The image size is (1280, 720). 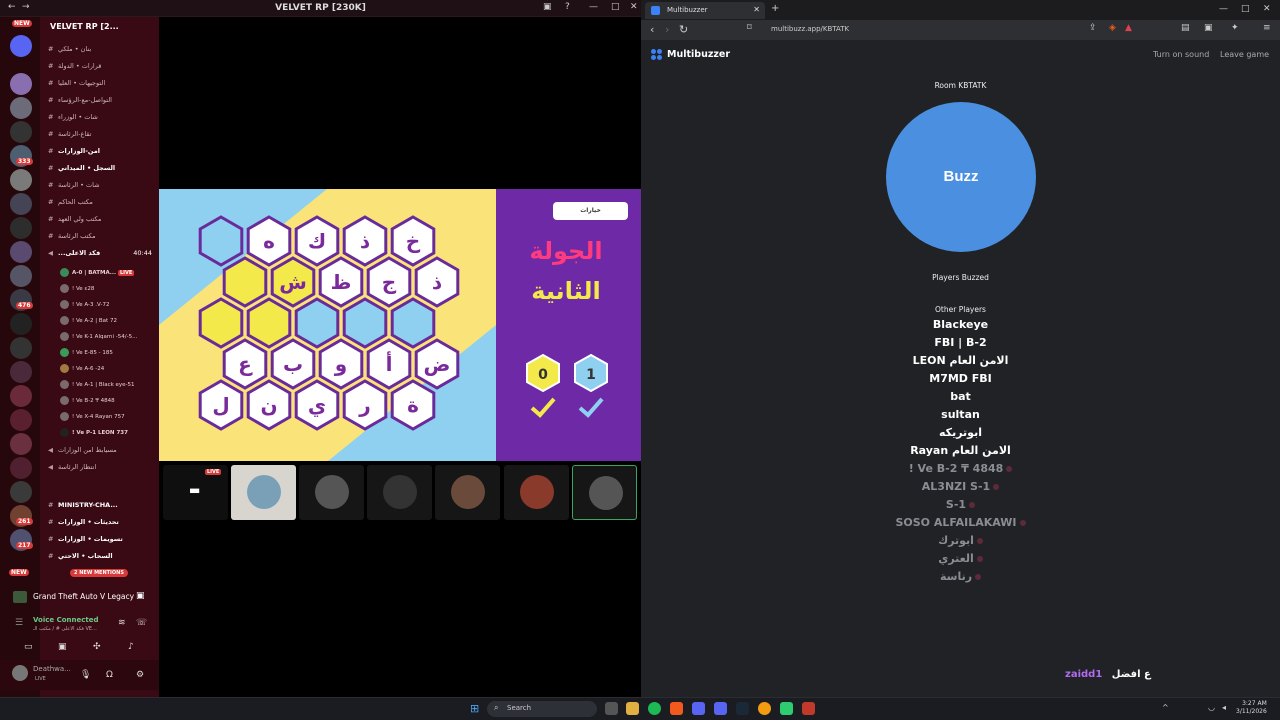 What do you see at coordinates (593, 7) in the screenshot?
I see `minimize-icon: —` at bounding box center [593, 7].